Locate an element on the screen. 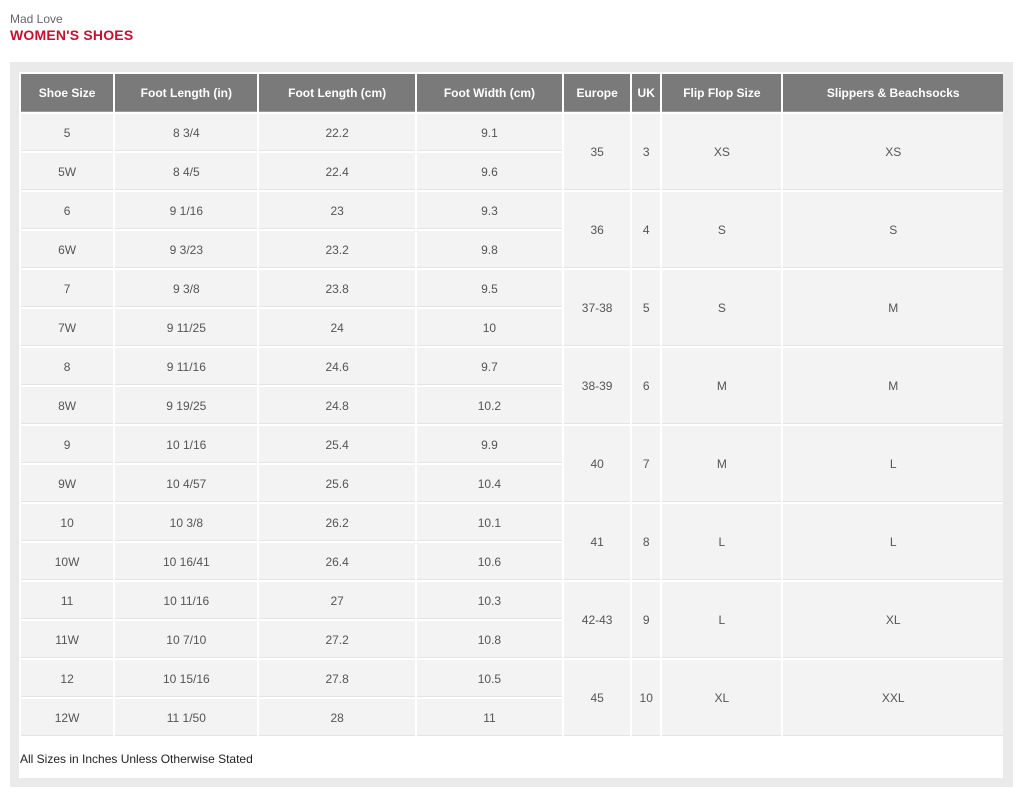 Image resolution: width=1024 pixels, height=803 pixels. foot-length-cm-cell: 26.2 is located at coordinates (337, 522).